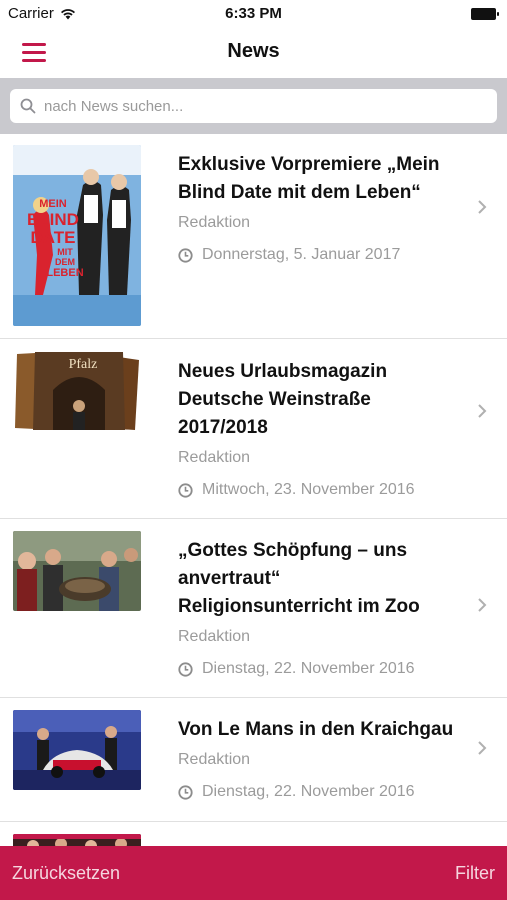 Image resolution: width=507 pixels, height=900 pixels. I want to click on poster-title-line-5: DEM, so click(65, 262).